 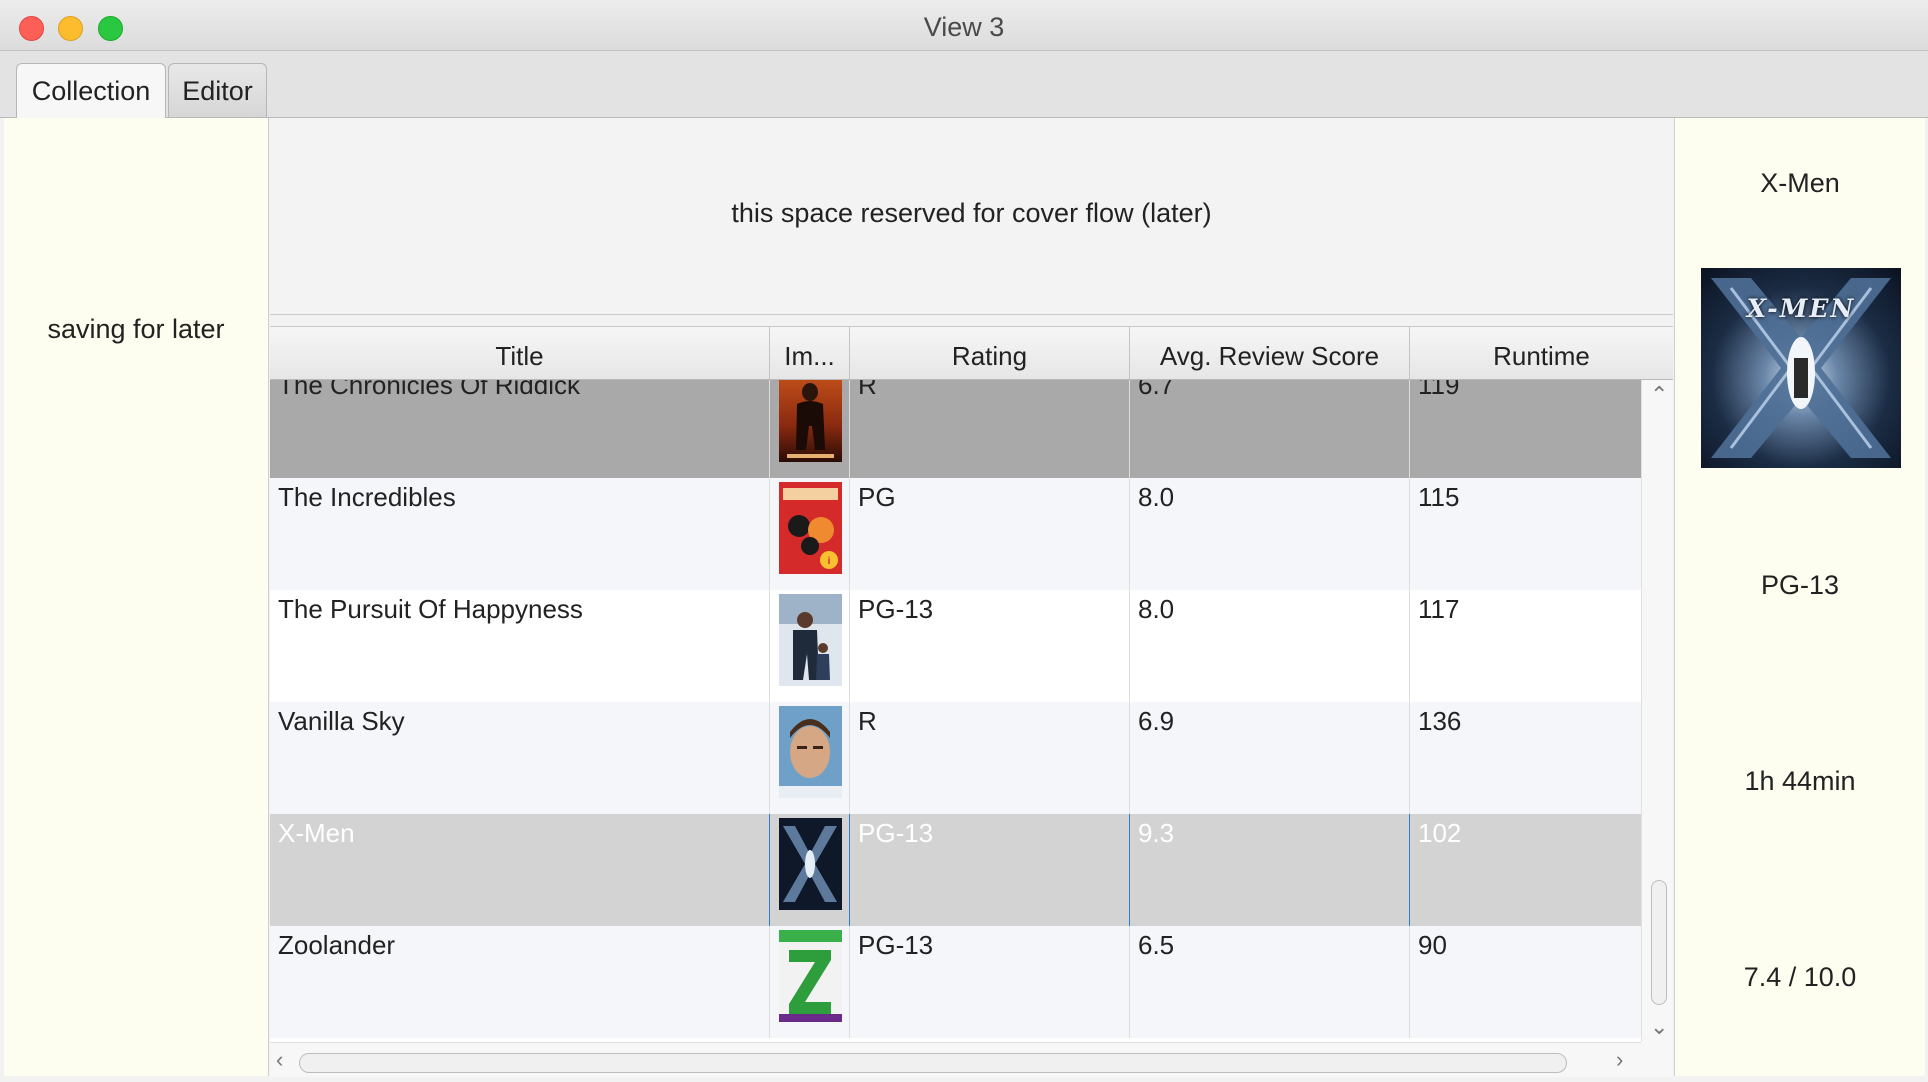 I want to click on cell-runtime: 117, so click(x=1439, y=609).